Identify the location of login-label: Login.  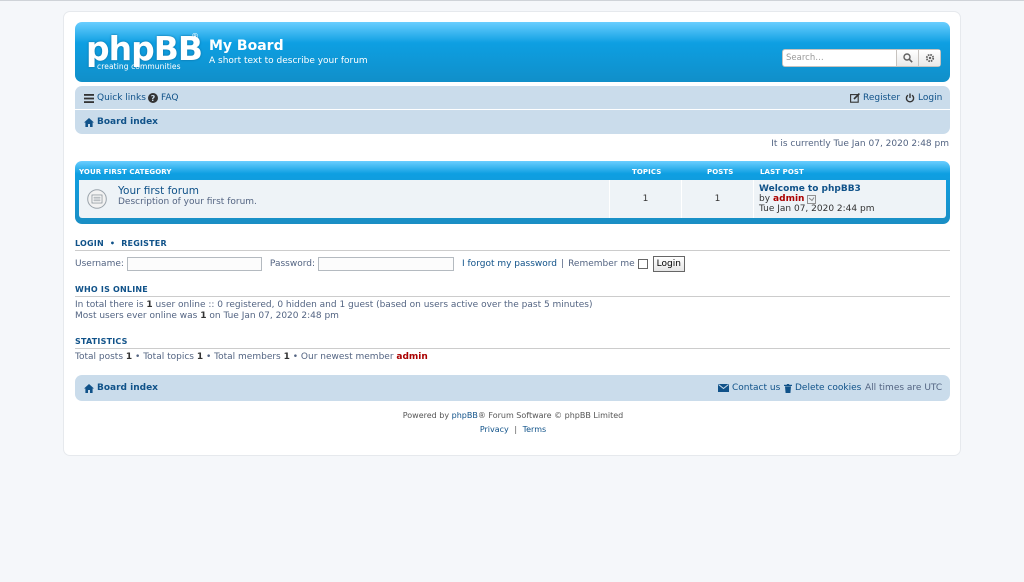
(930, 98).